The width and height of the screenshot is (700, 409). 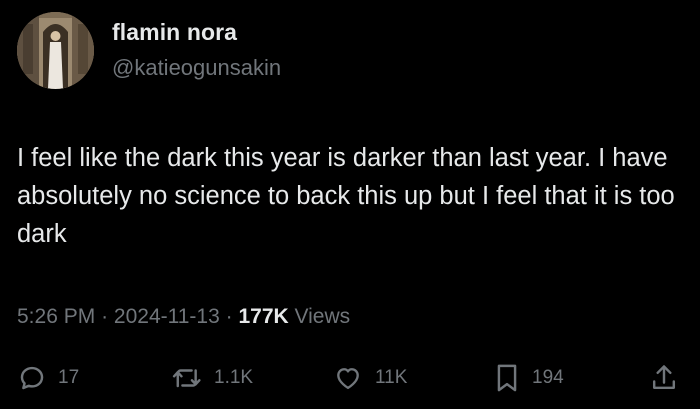 I want to click on views-label: Views, so click(x=322, y=316).